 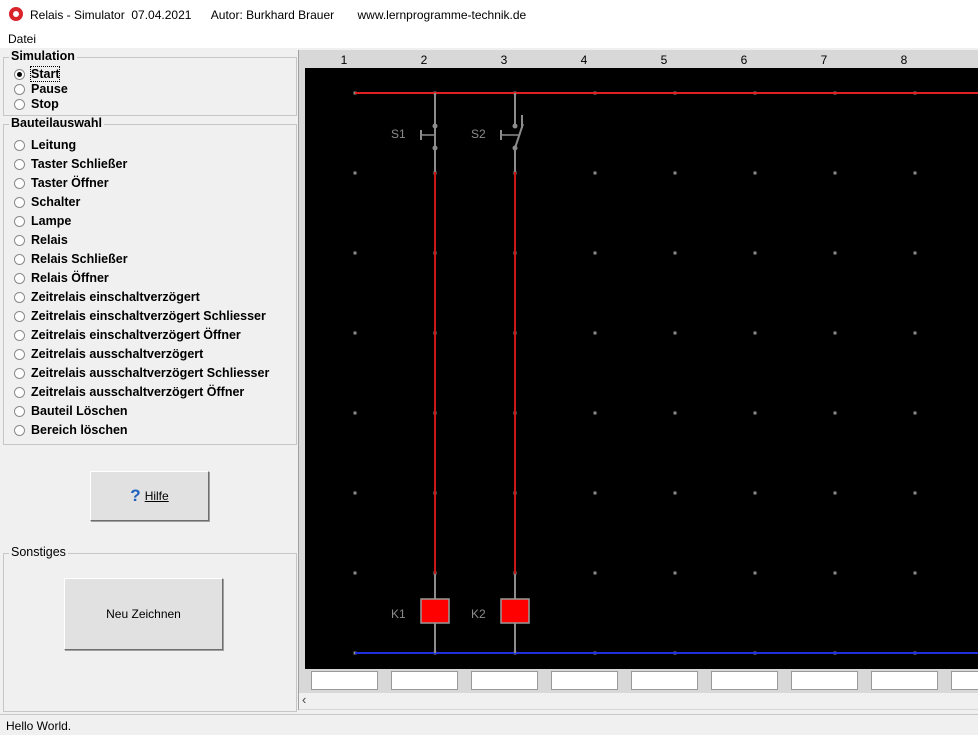 I want to click on radio-relais-oeffner: Relais Öffner, so click(x=61, y=278).